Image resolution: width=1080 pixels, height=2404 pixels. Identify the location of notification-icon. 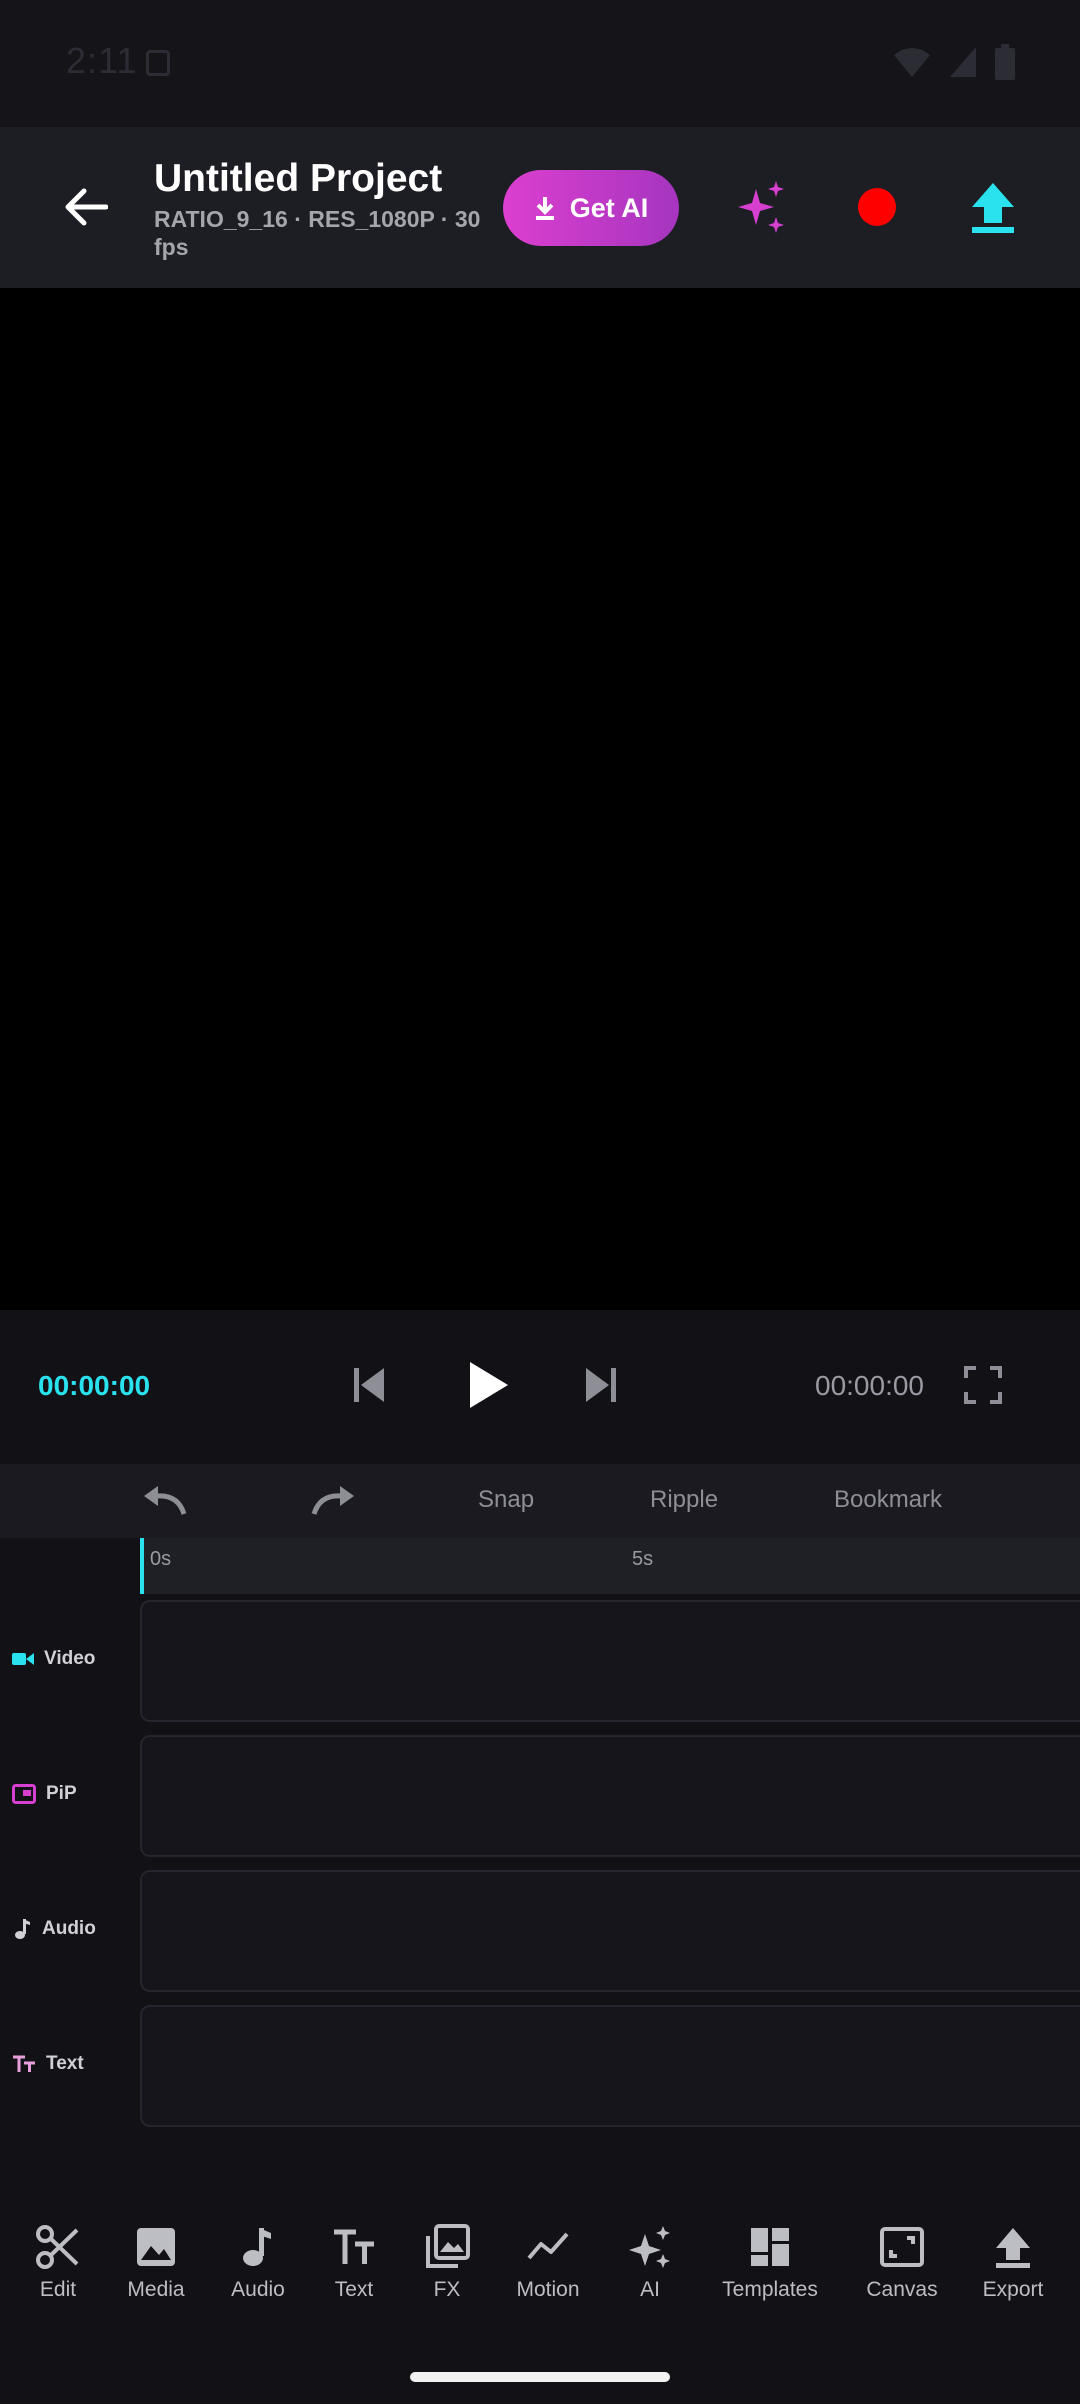
(158, 63).